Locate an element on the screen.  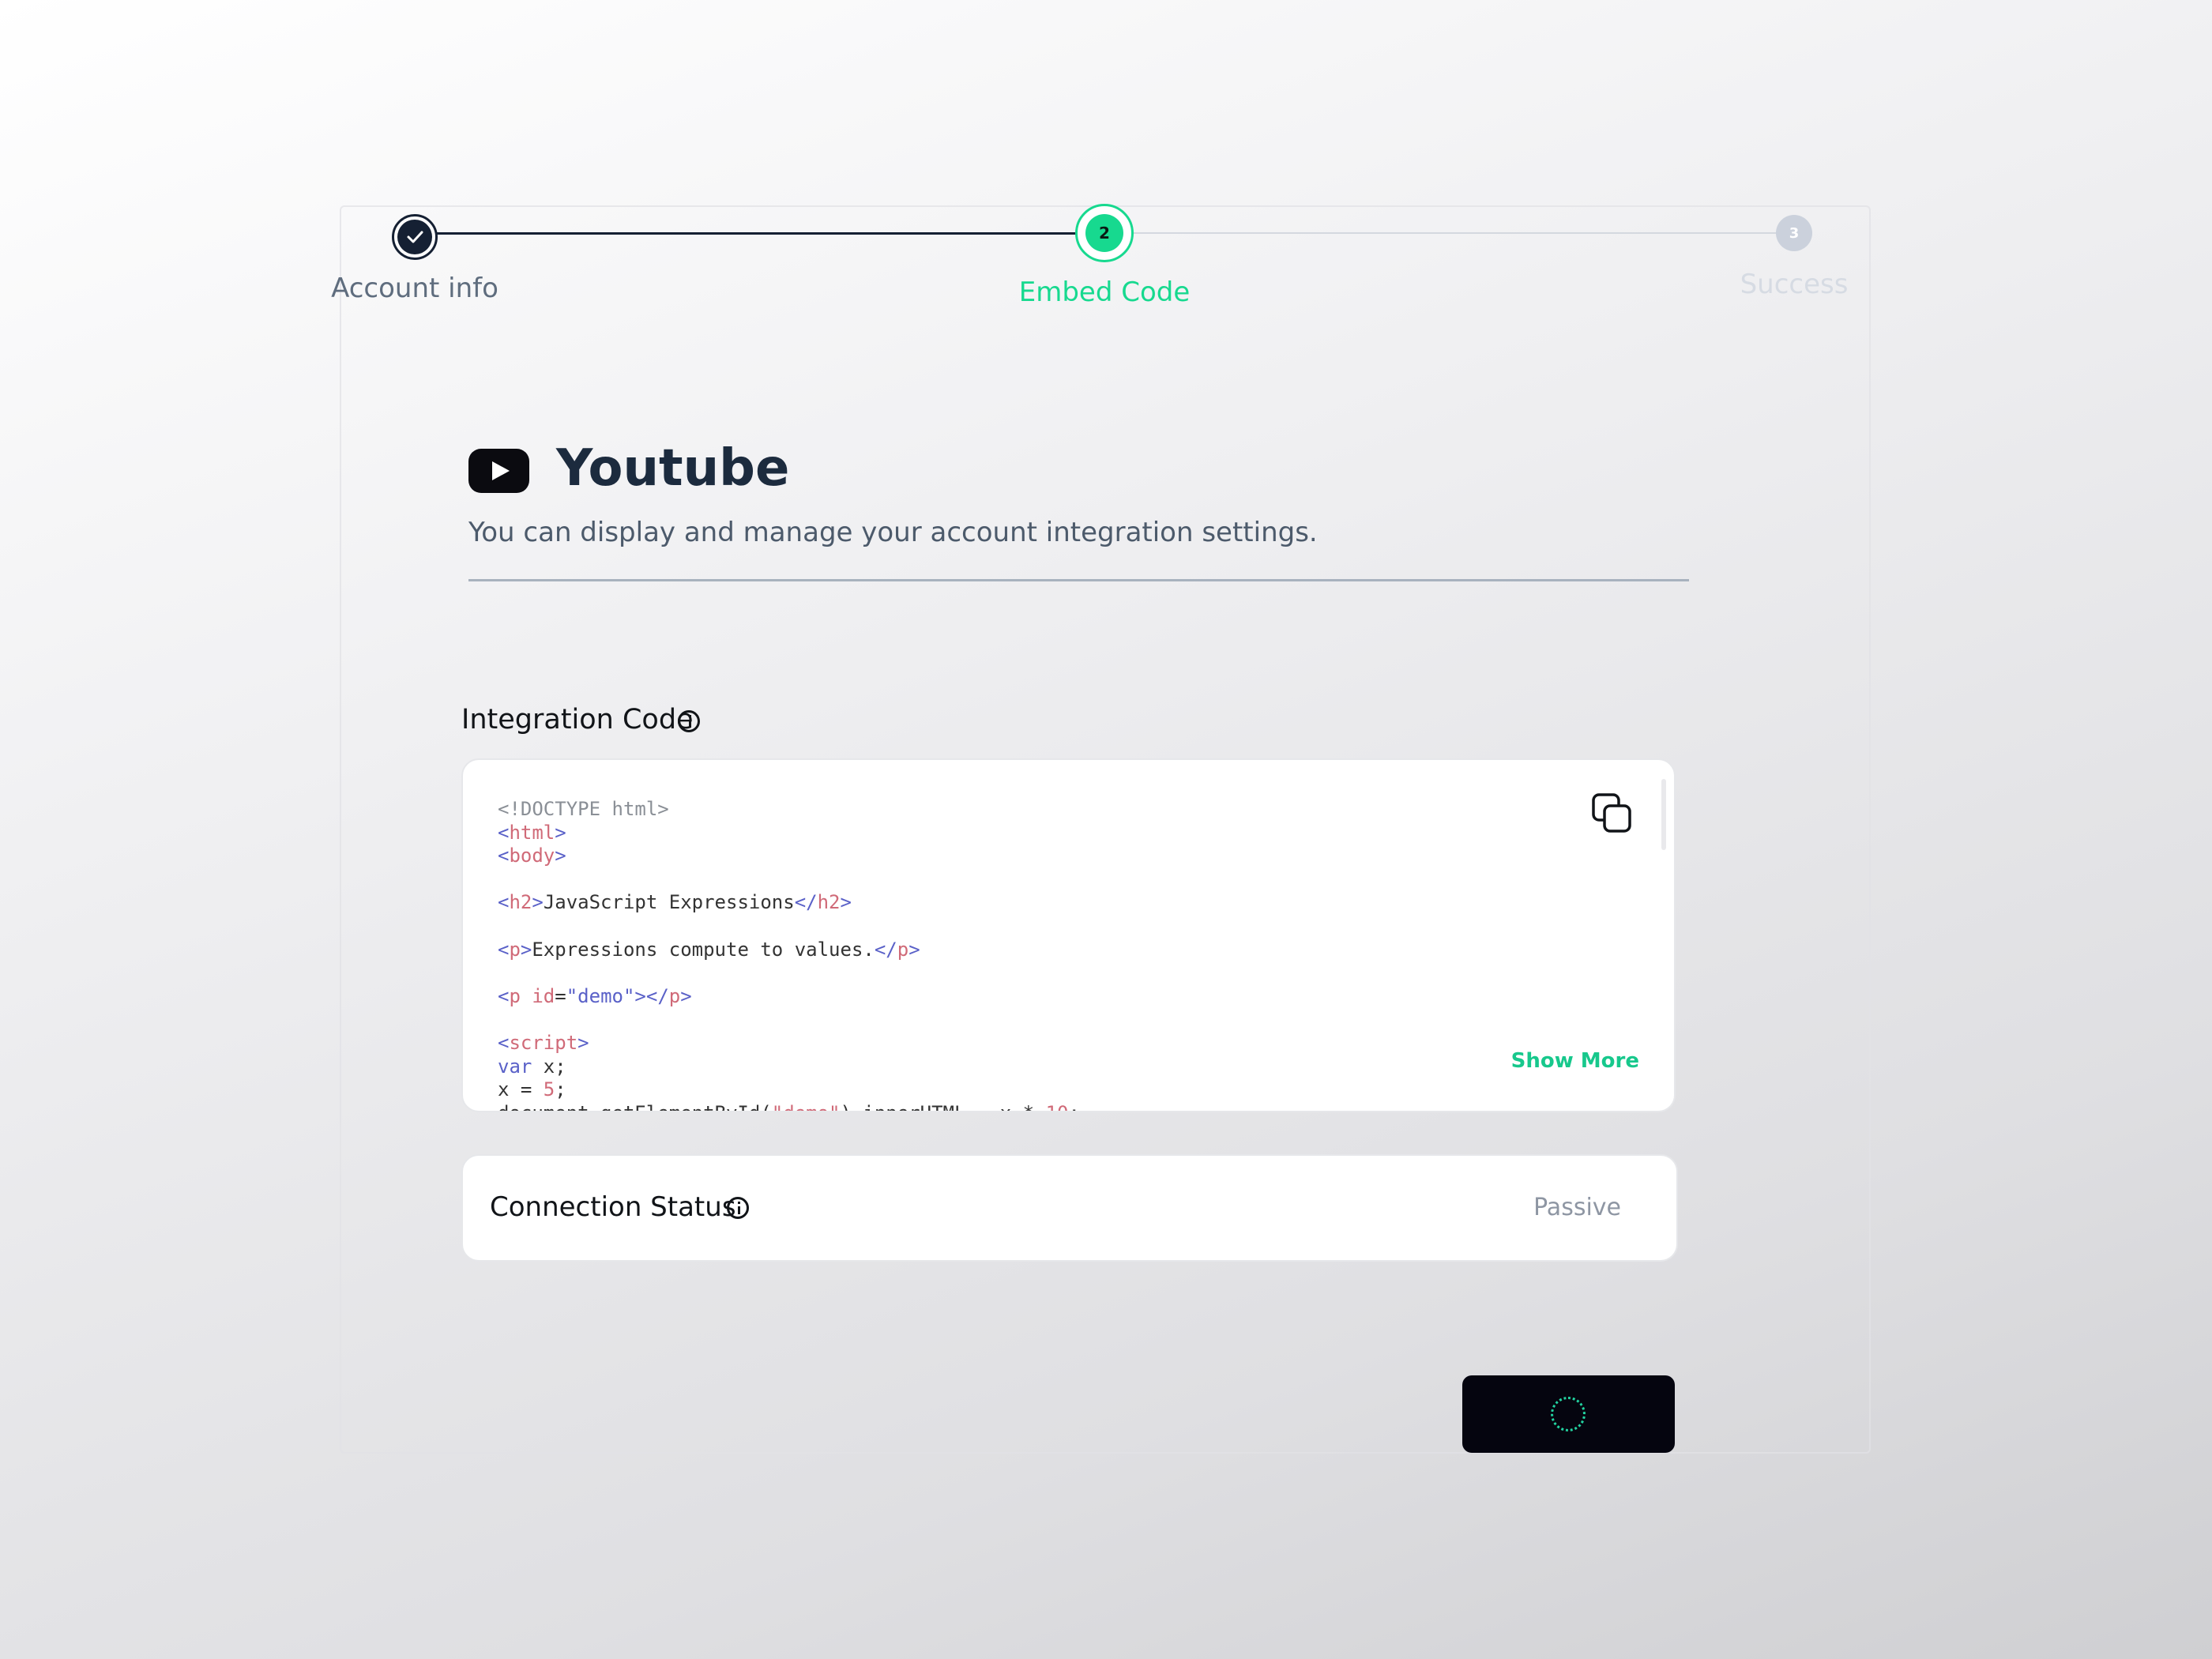
integration-code-label: Integration Code is located at coordinates (578, 720).